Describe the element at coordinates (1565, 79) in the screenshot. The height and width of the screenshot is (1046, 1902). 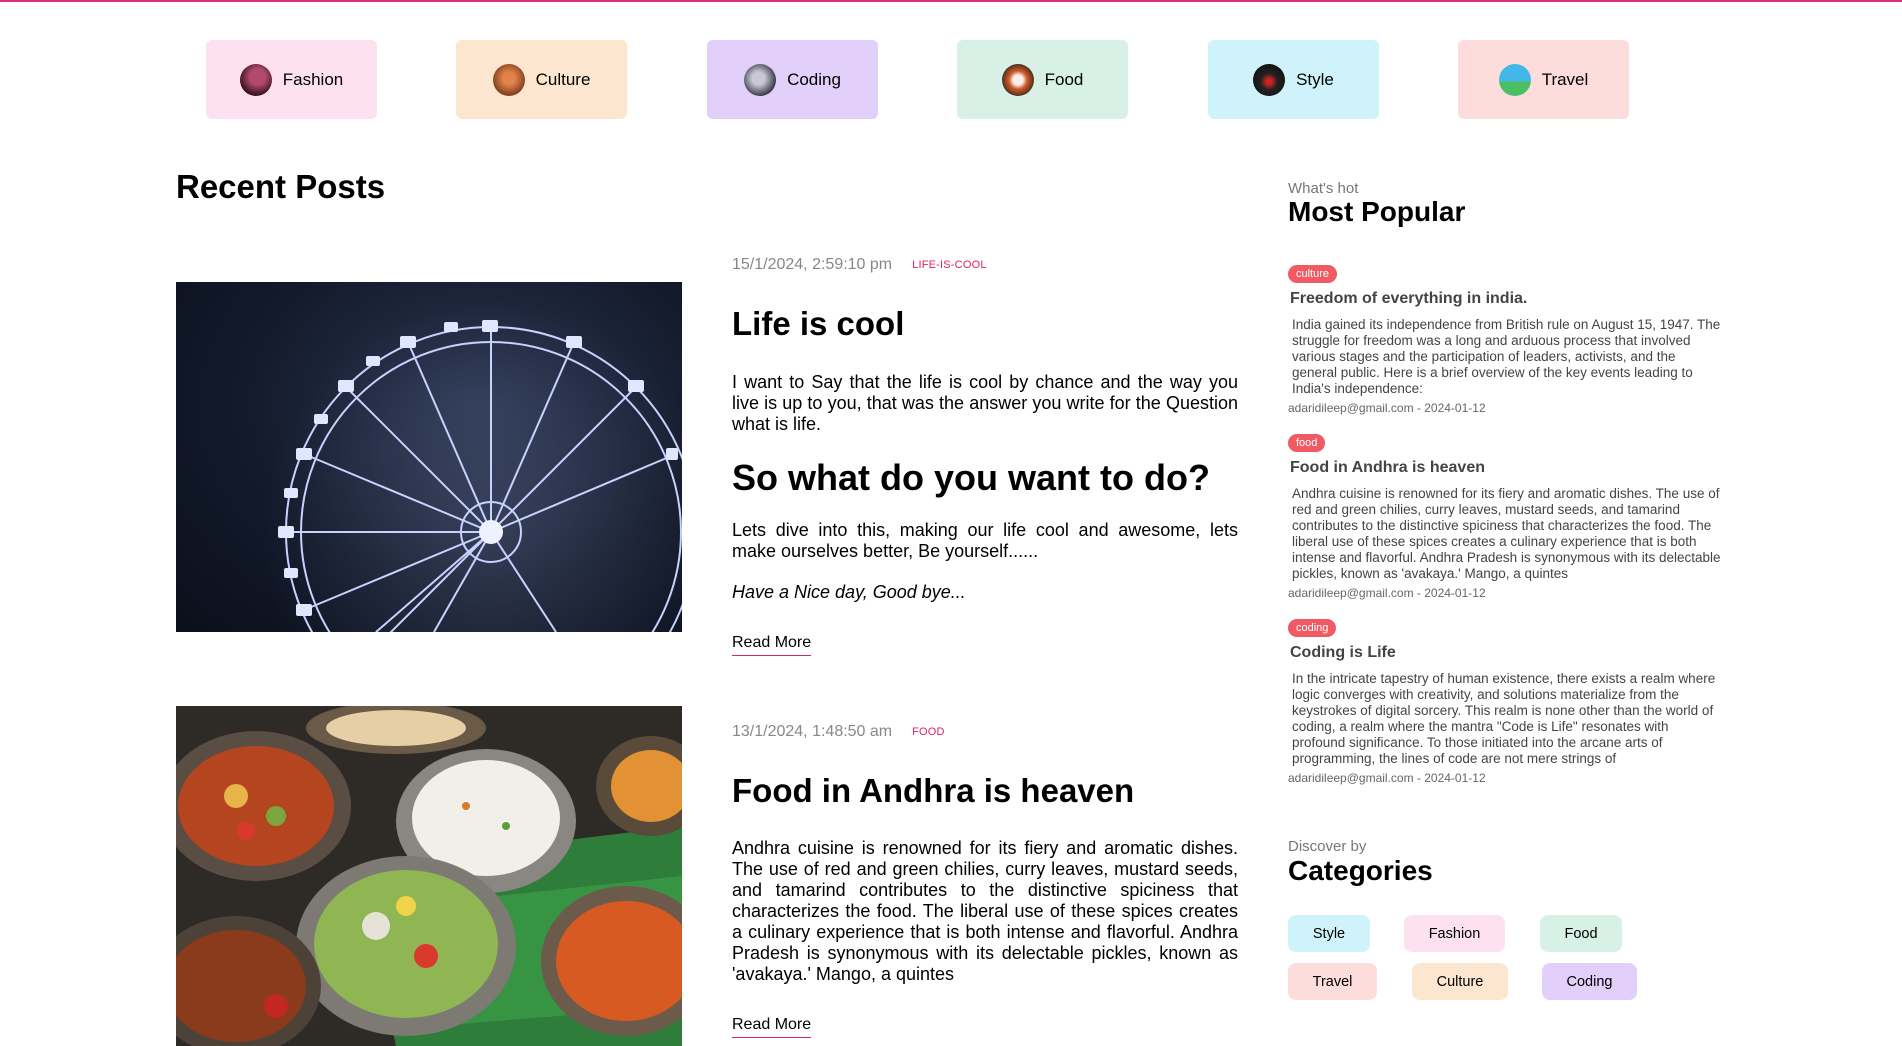
I see `category-button-label: Travel` at that location.